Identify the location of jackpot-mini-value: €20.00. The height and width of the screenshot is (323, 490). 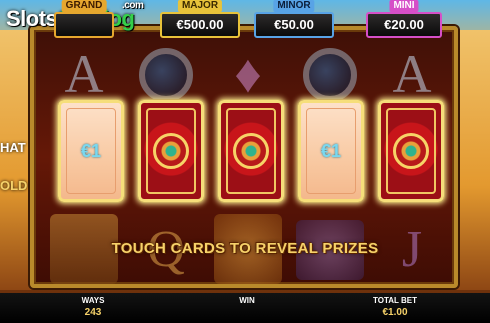
(404, 25).